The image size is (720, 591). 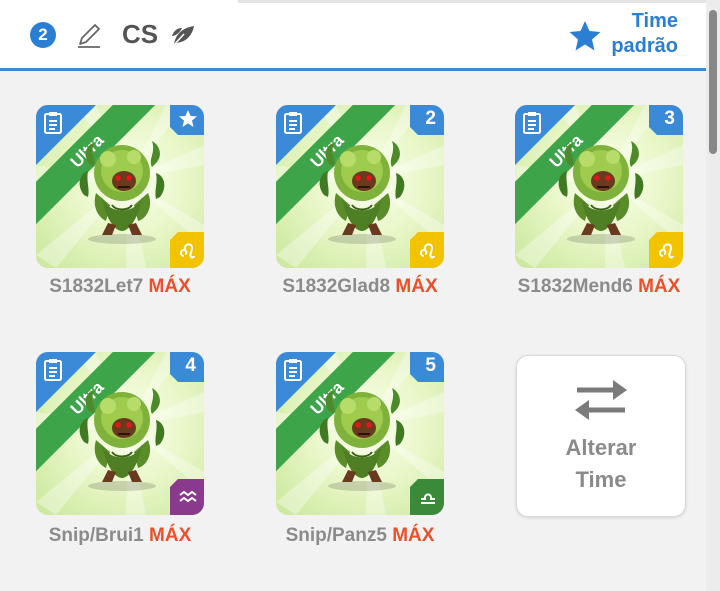 What do you see at coordinates (190, 365) in the screenshot?
I see `slot-number: 4` at bounding box center [190, 365].